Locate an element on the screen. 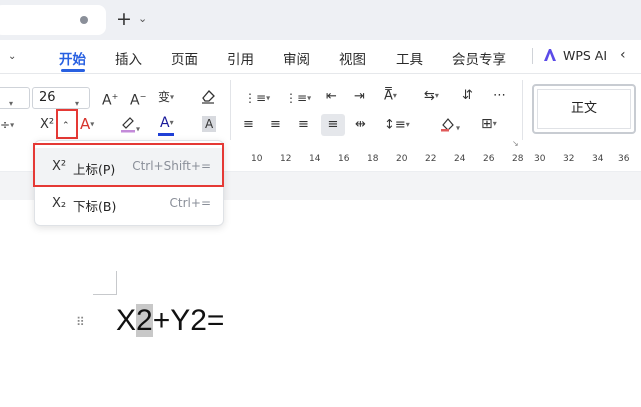 The height and width of the screenshot is (407, 641). line-spacing-icon: ↕≡▾ is located at coordinates (397, 125).